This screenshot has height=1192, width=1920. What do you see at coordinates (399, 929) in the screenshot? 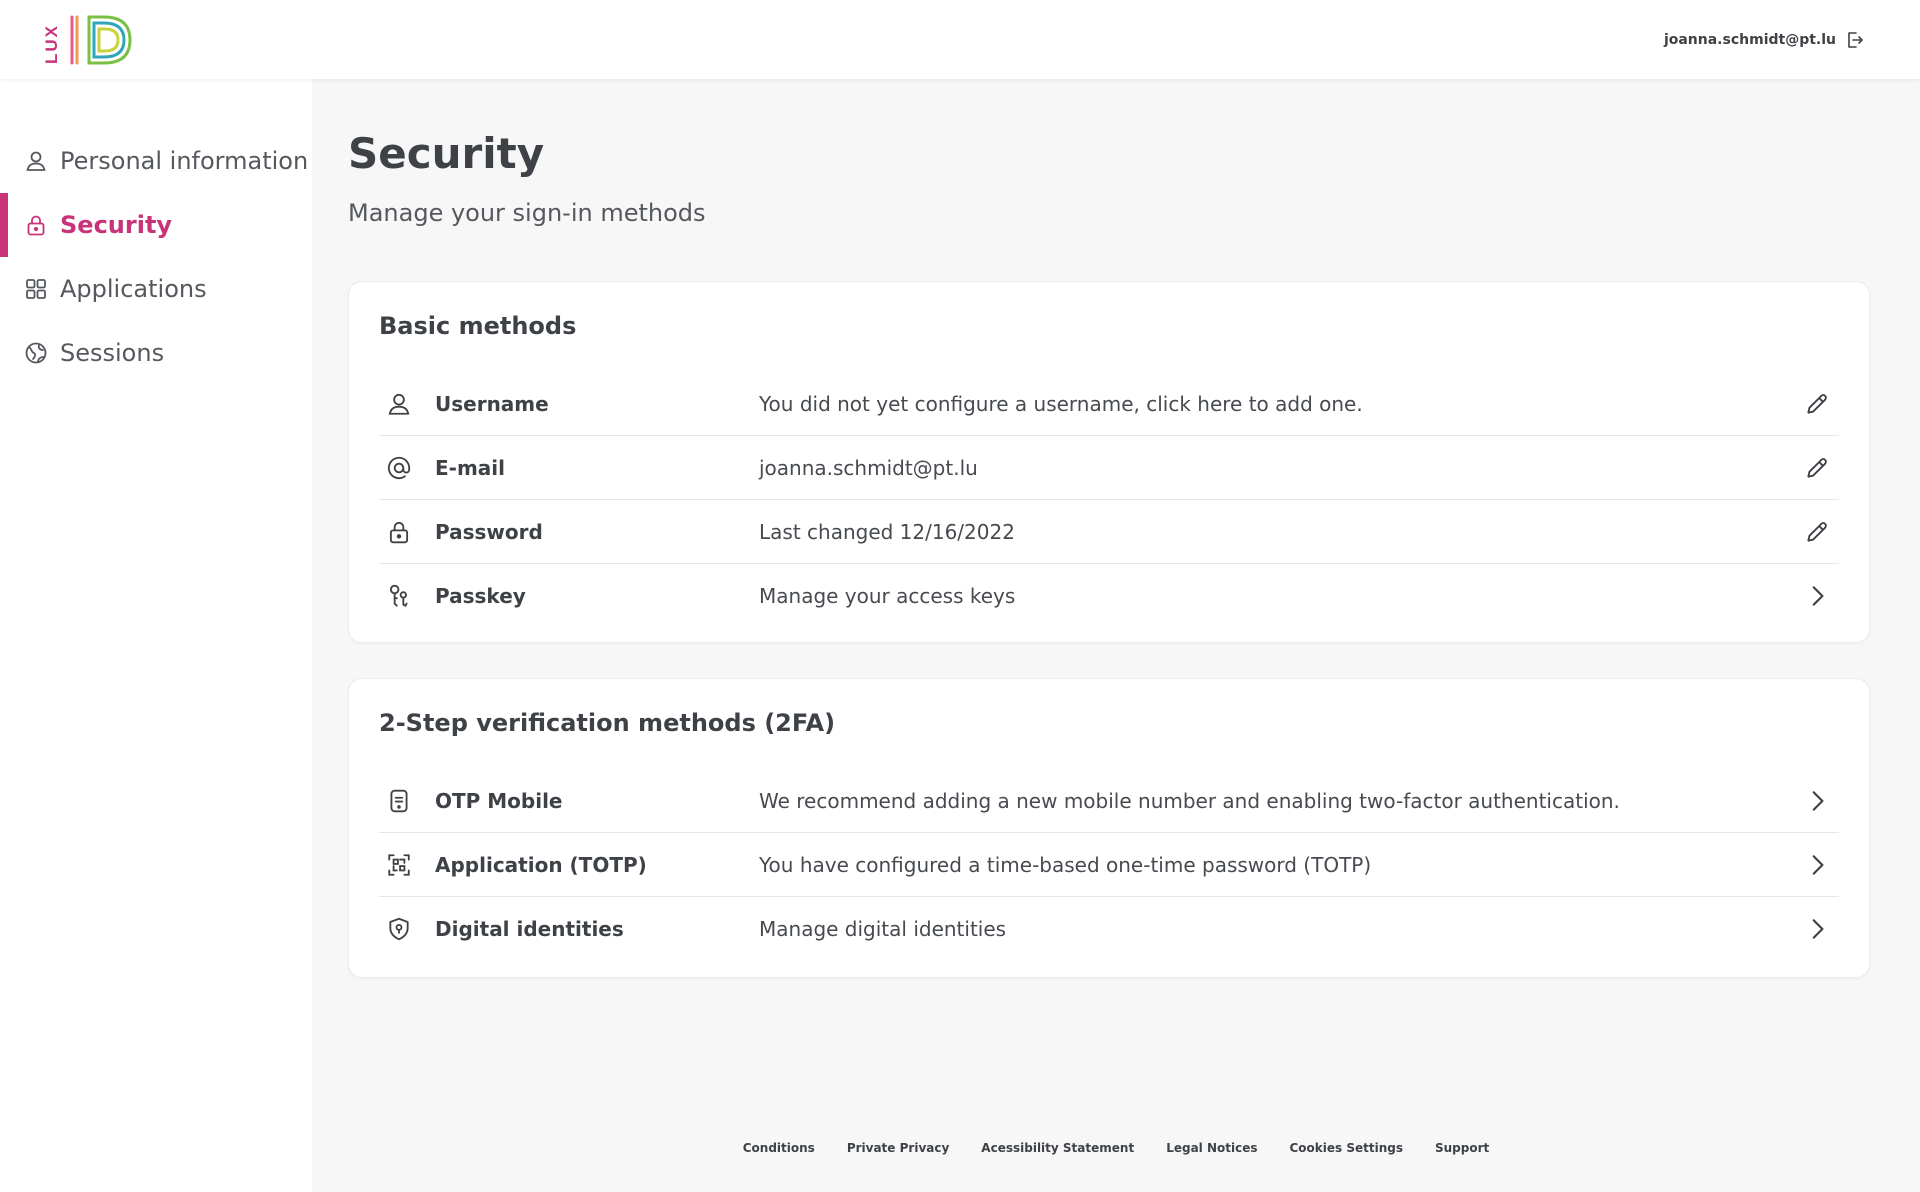
I see `shield-icon` at bounding box center [399, 929].